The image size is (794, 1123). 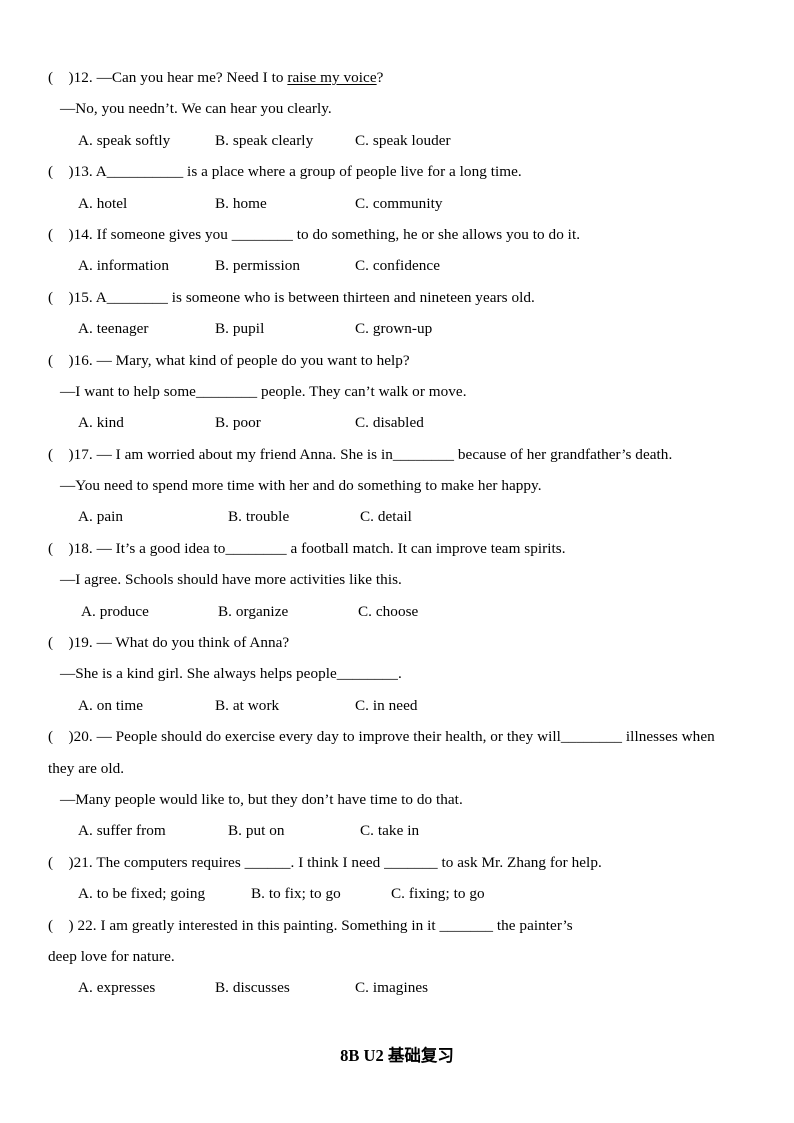 I want to click on question-options-19: A. on time B. at work C. in need, so click(x=397, y=705).